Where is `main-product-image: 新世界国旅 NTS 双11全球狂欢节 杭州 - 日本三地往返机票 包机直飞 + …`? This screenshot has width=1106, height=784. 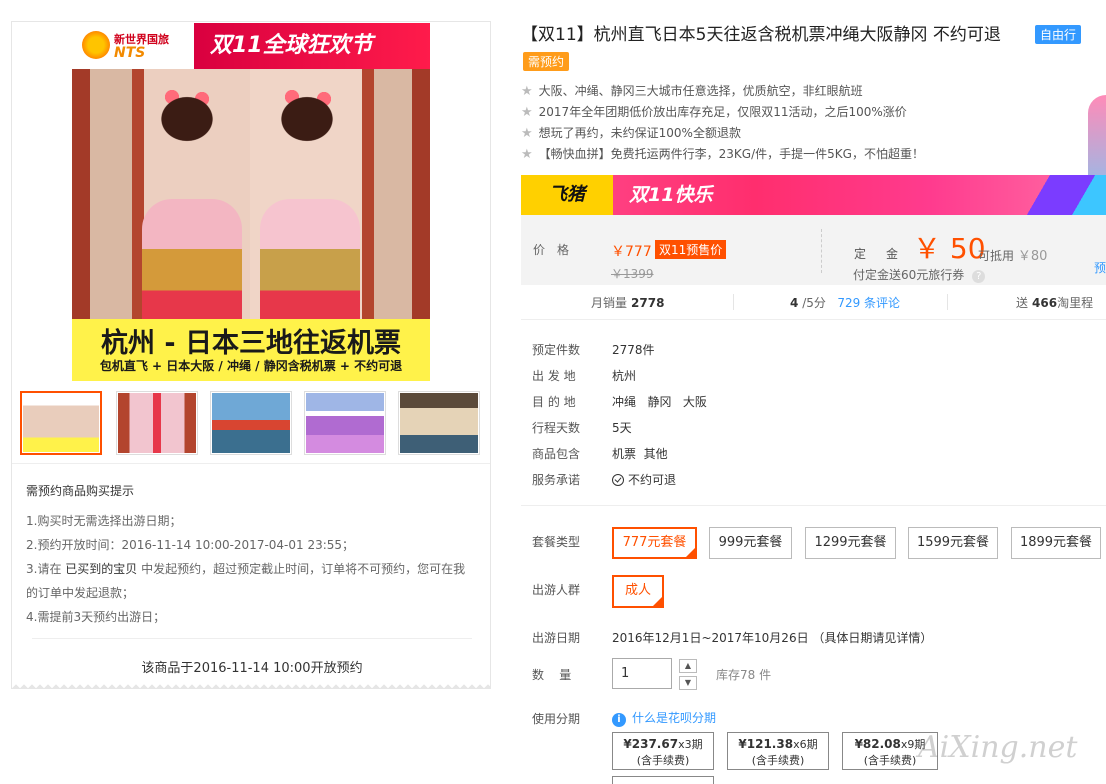
main-product-image: 新世界国旅 NTS 双11全球狂欢节 杭州 - 日本三地往返机票 包机直飞 + … is located at coordinates (251, 202).